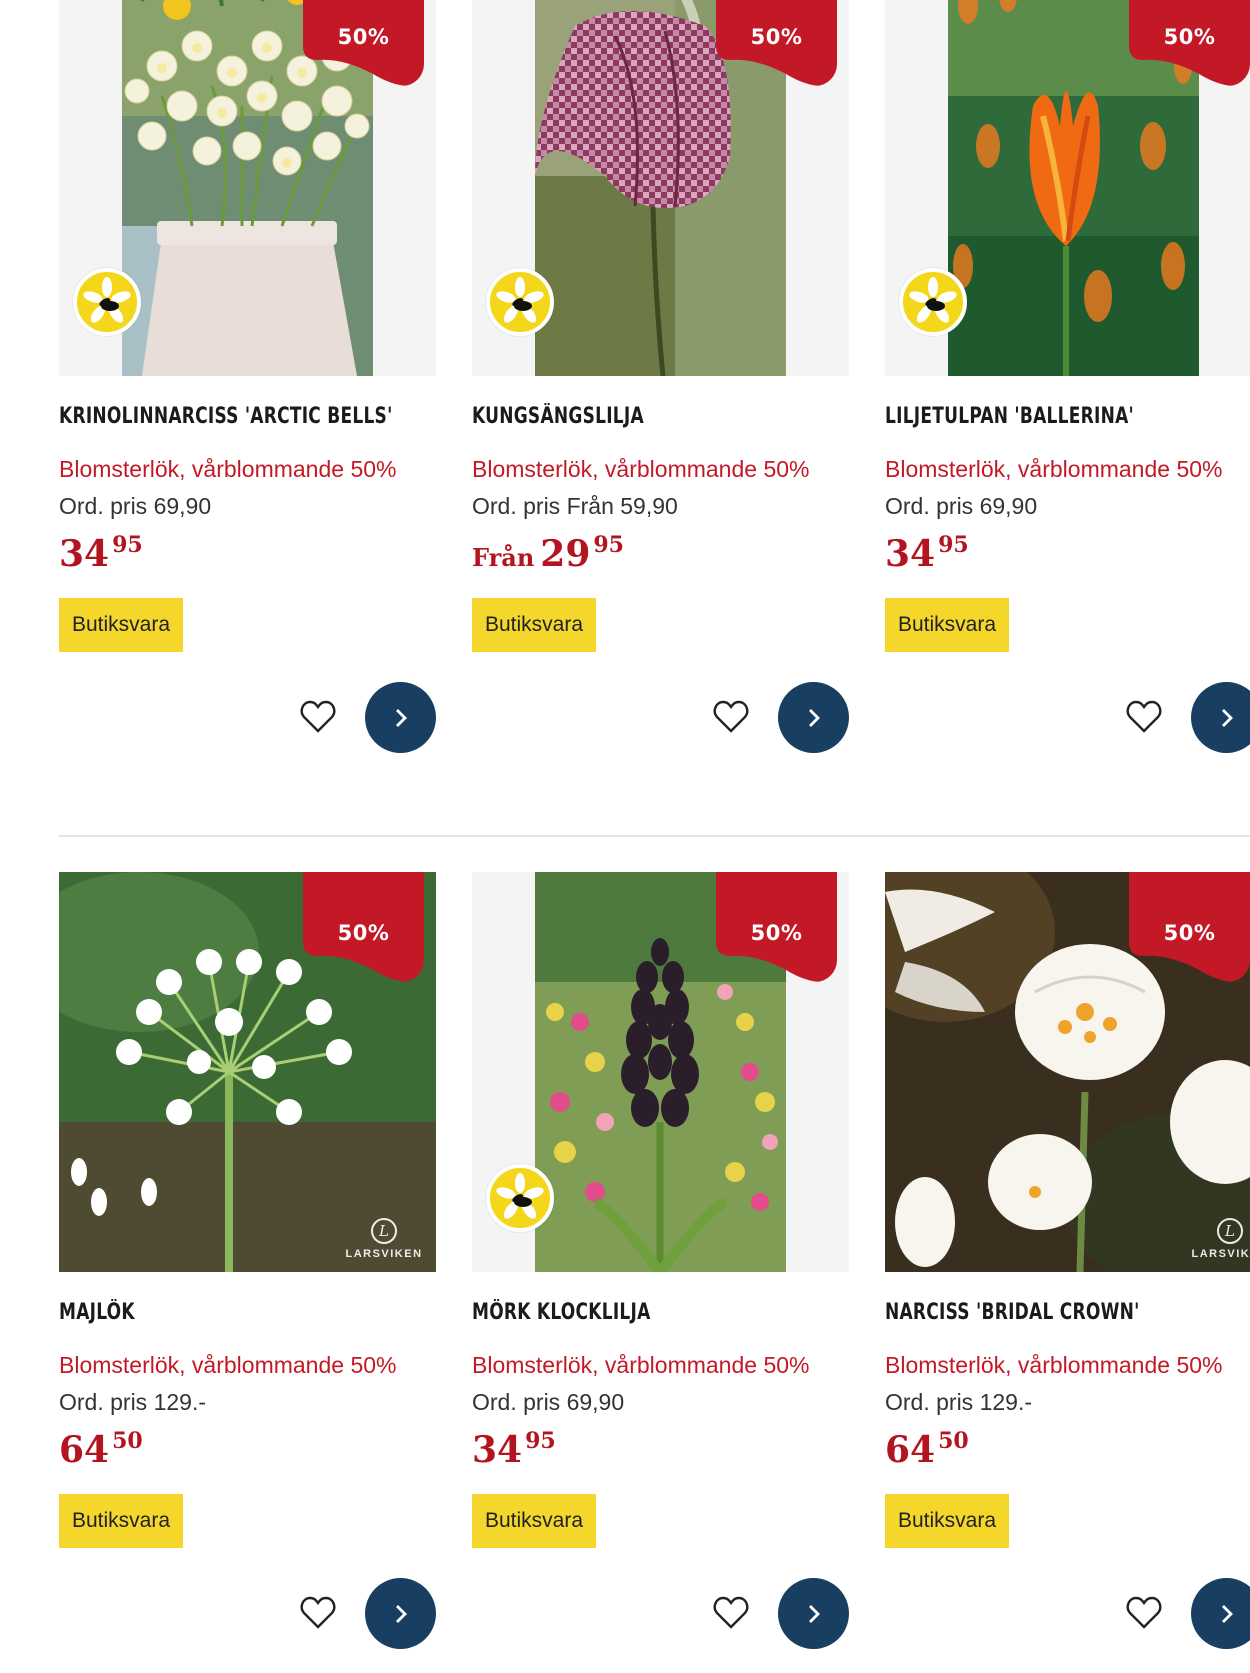 Image resolution: width=1250 pixels, height=1673 pixels. Describe the element at coordinates (221, 1315) in the screenshot. I see `product-name: MAJLÖK` at that location.